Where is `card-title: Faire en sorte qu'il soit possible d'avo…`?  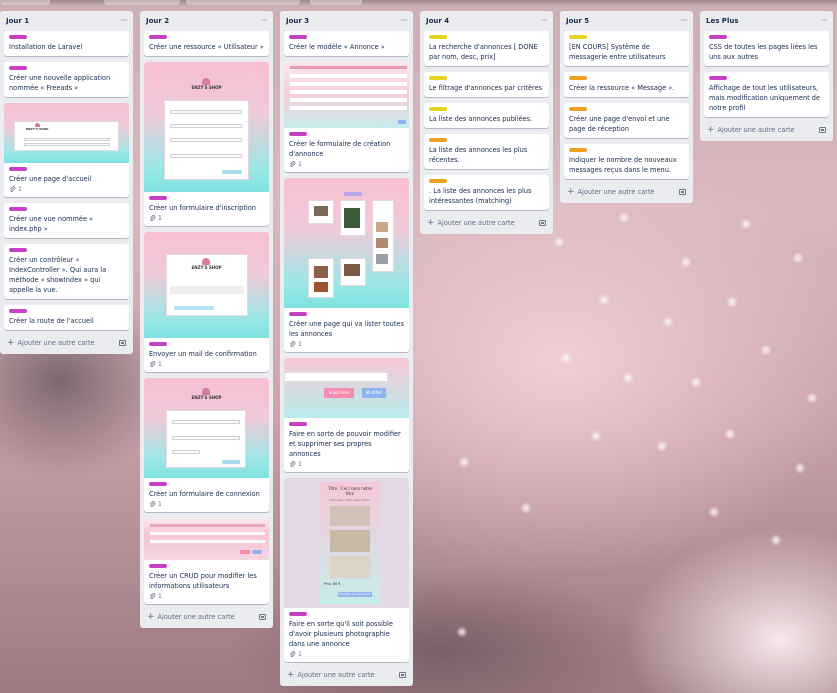 card-title: Faire en sorte qu'il soit possible d'avo… is located at coordinates (341, 634).